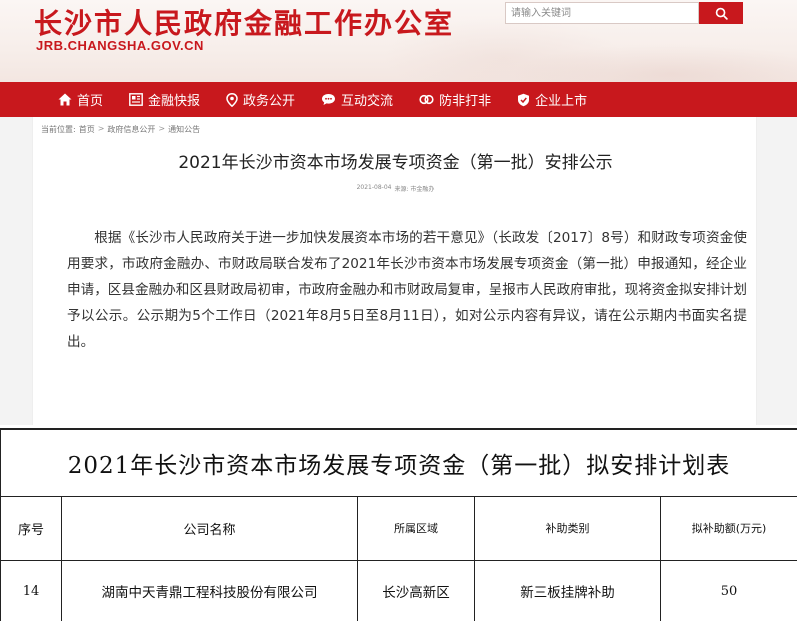  Describe the element at coordinates (269, 101) in the screenshot. I see `nav-item-label: 政务公开` at that location.